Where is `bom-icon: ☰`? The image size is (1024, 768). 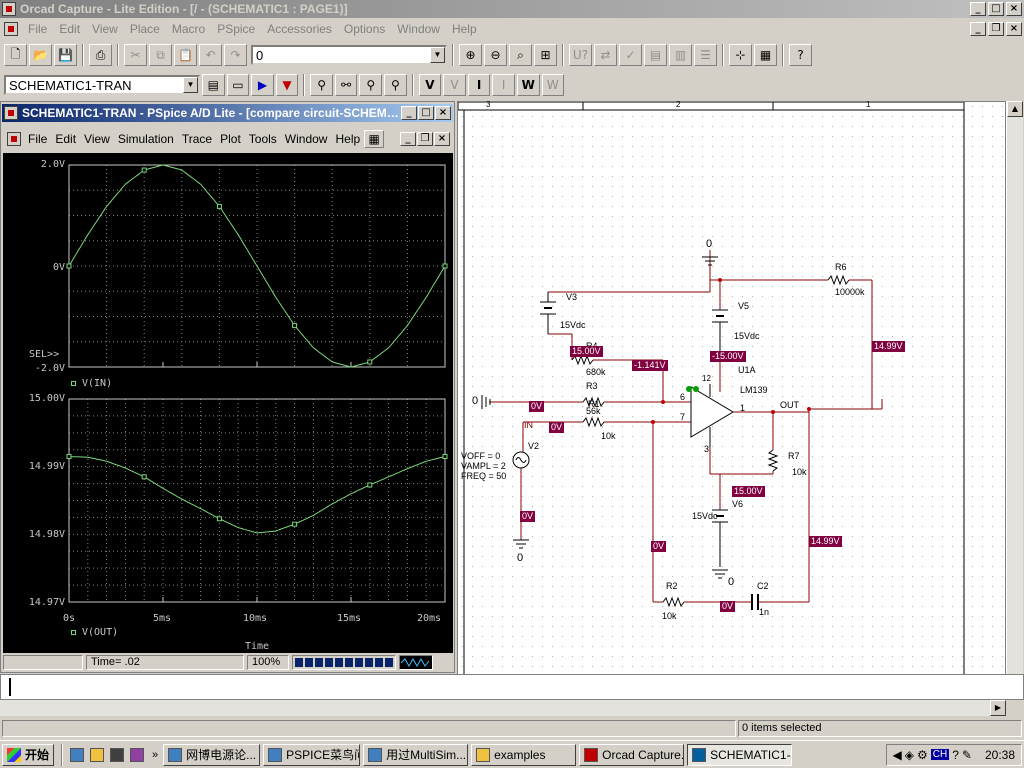
bom-icon: ☰ is located at coordinates (705, 55).